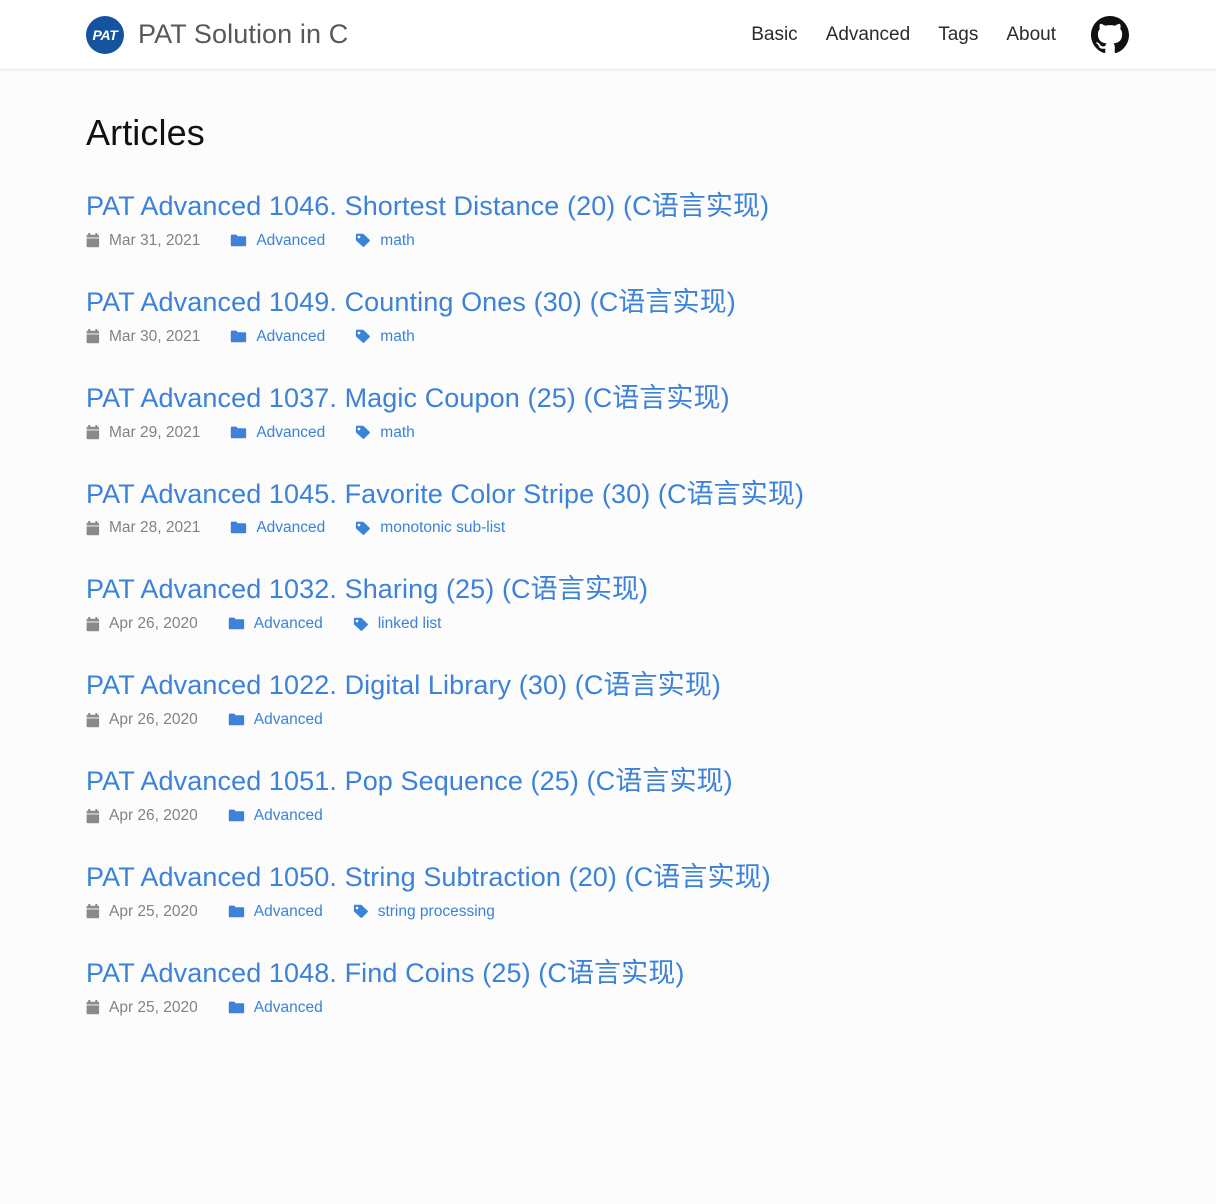 The image size is (1216, 1204). What do you see at coordinates (608, 624) in the screenshot?
I see `article-meta: Apr 26, 2020 Advanced linked list` at bounding box center [608, 624].